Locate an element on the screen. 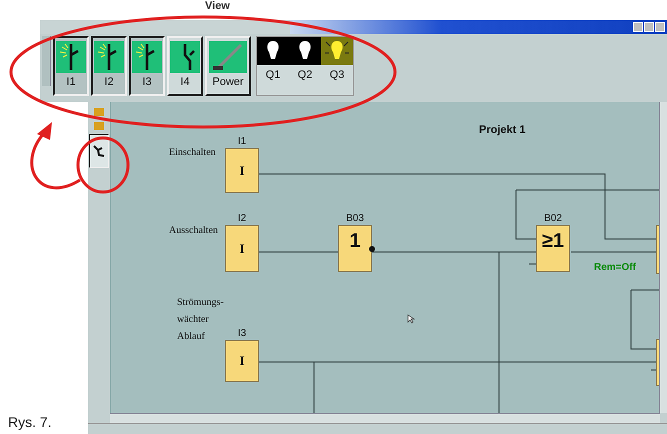 This screenshot has height=434, width=667. output-label: Q3 is located at coordinates (337, 75).